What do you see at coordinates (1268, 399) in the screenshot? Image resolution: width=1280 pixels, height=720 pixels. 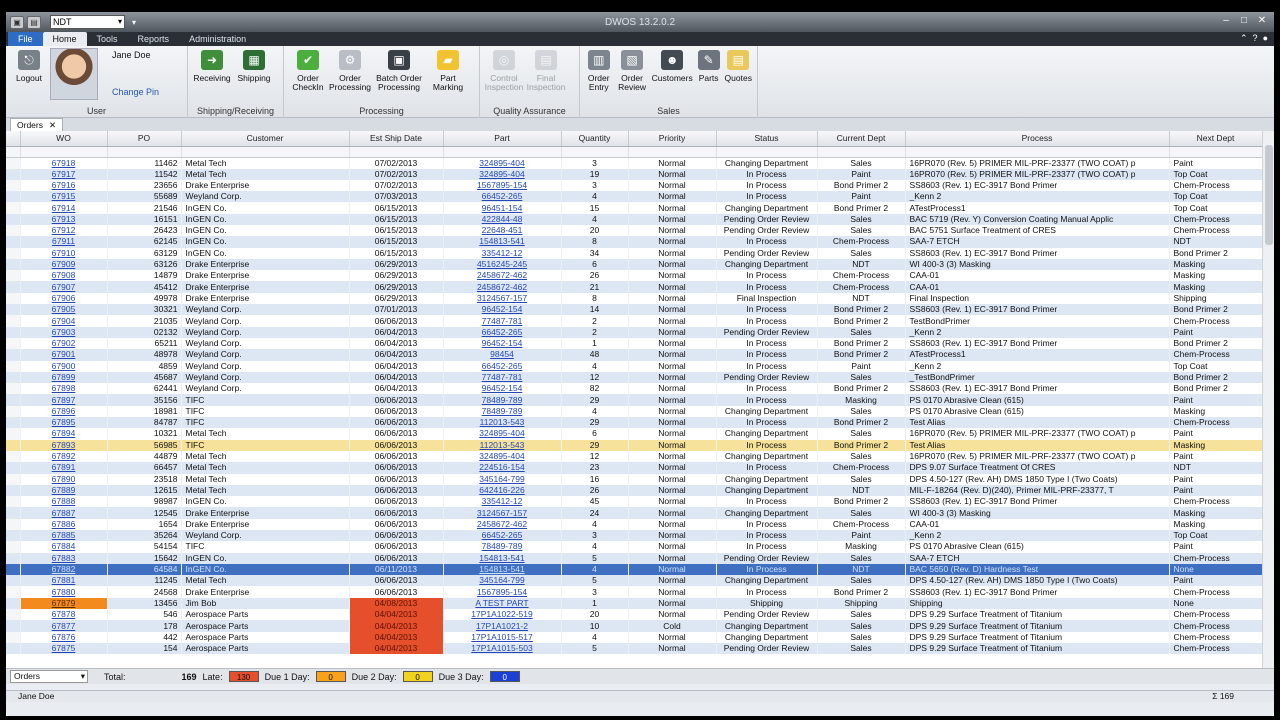 I see `vertical-scrollbar` at bounding box center [1268, 399].